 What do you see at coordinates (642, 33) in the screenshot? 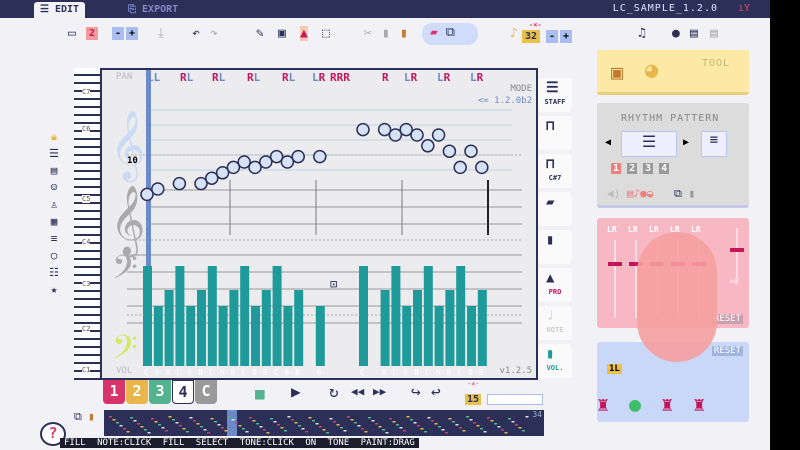
I see `music-list-icon: ♫` at bounding box center [642, 33].